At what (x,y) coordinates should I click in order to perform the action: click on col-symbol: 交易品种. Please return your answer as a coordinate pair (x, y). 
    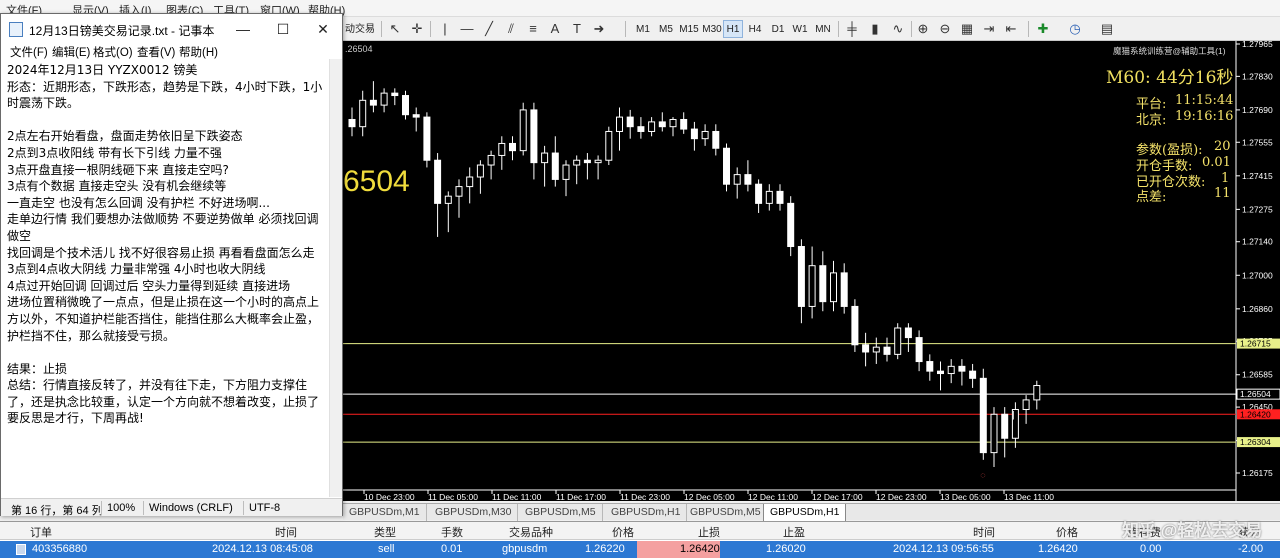
    Looking at the image, I should click on (531, 532).